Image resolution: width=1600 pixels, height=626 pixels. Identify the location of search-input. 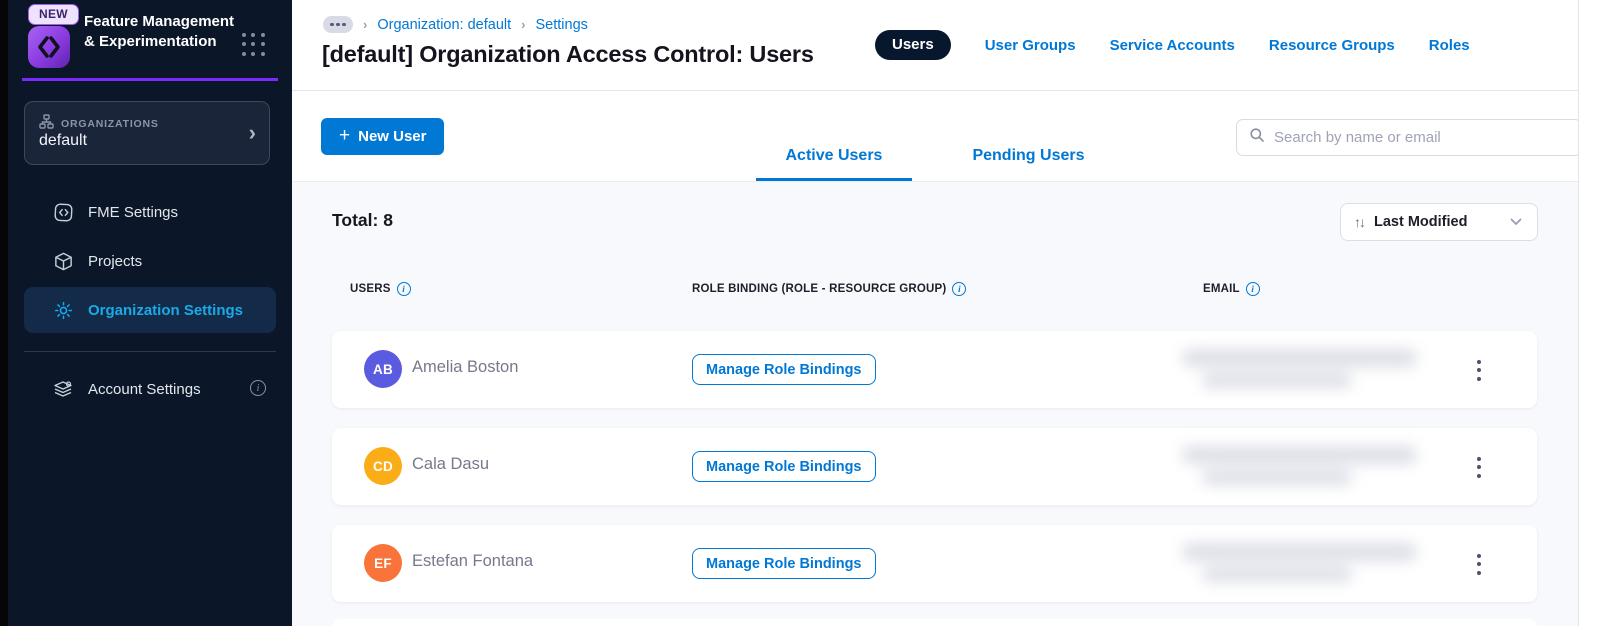
(1421, 137).